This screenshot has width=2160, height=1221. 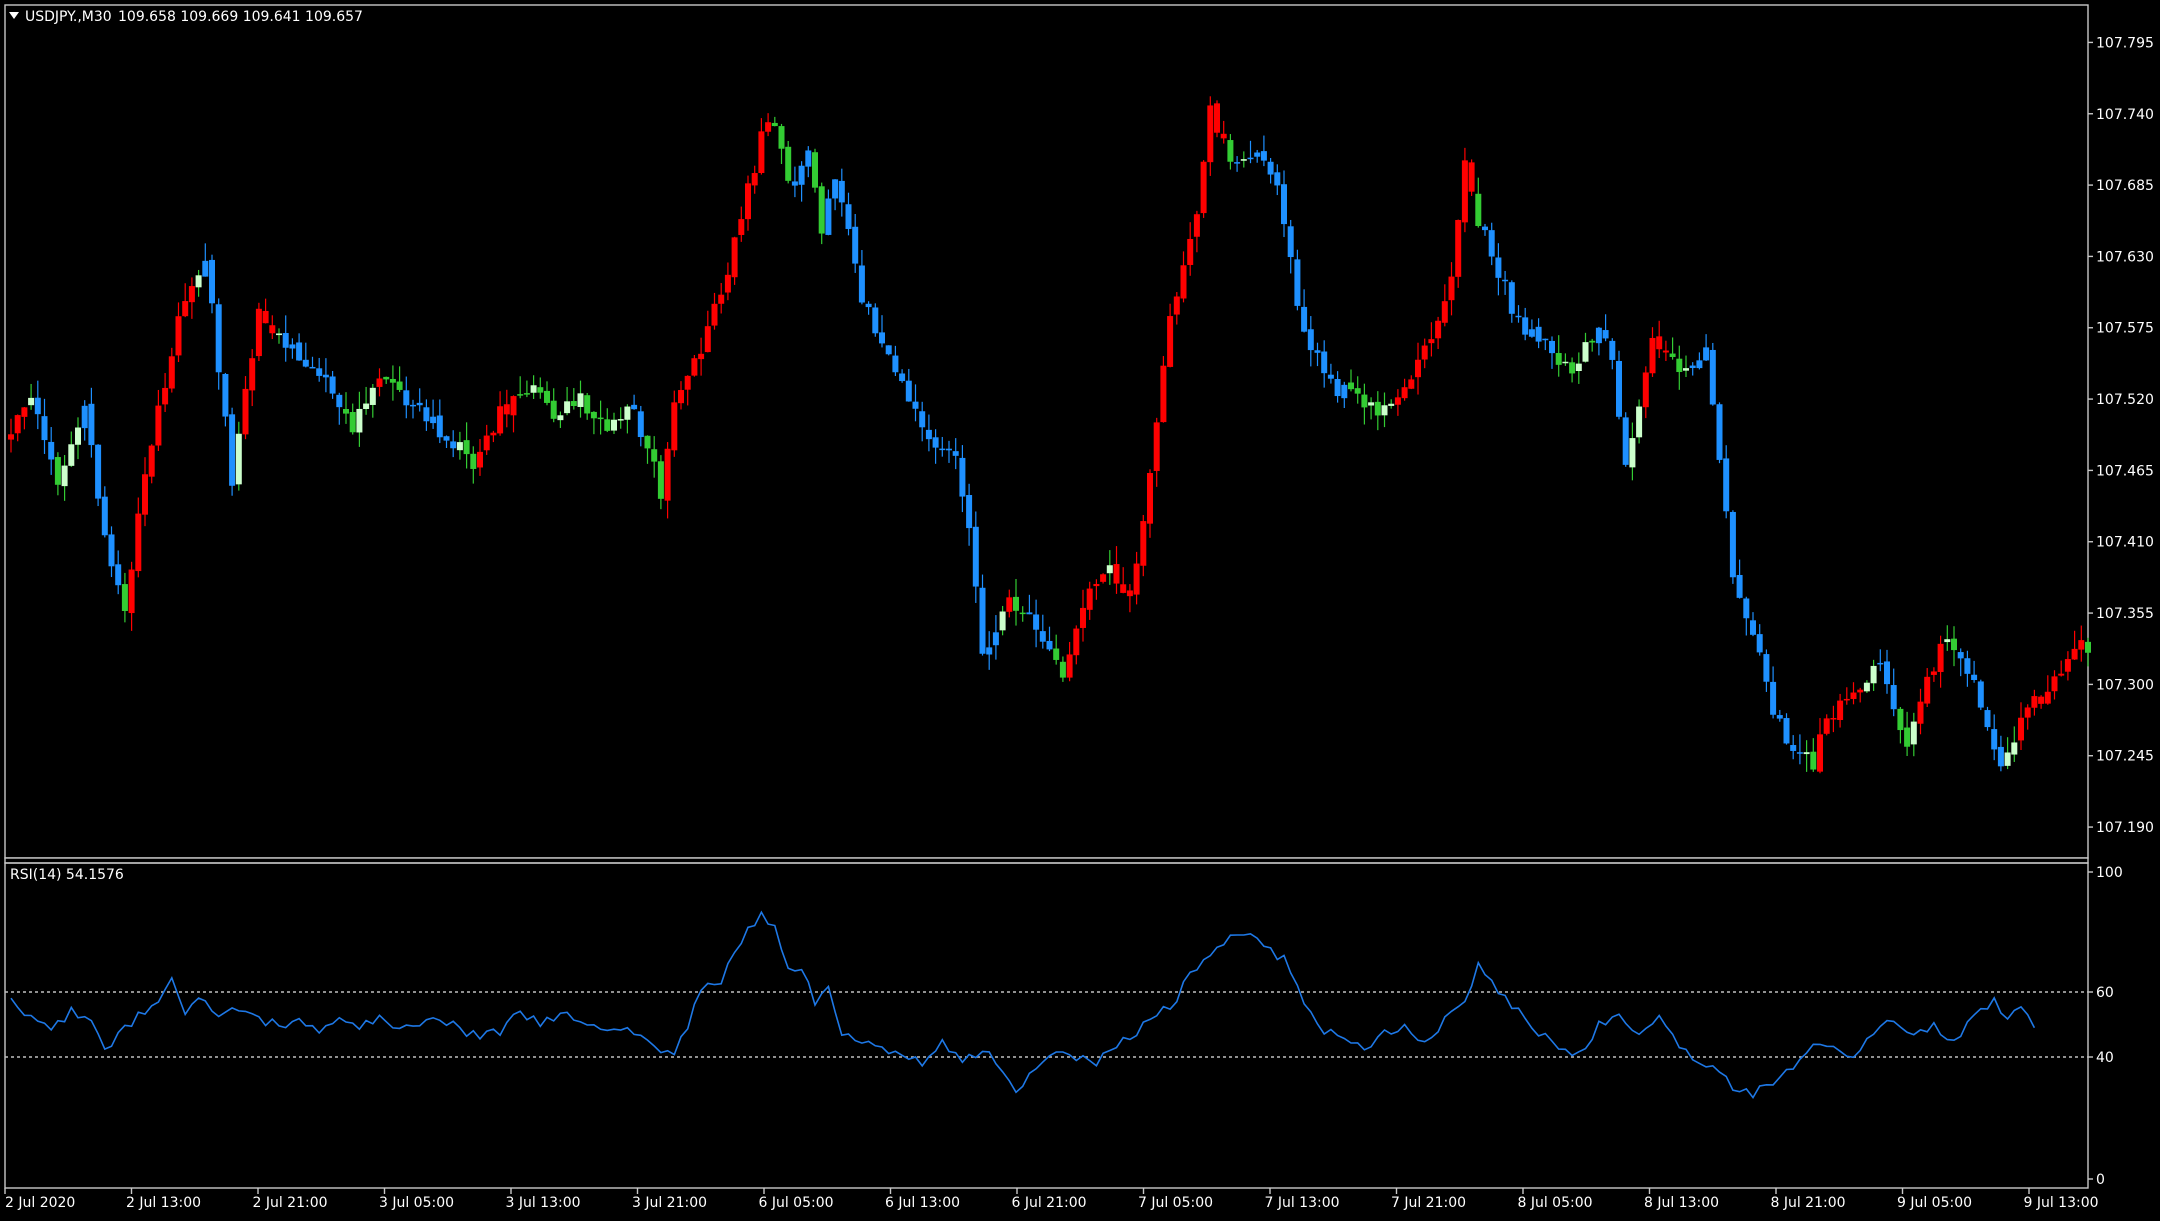 What do you see at coordinates (1046, 860) in the screenshot?
I see `pane-separator` at bounding box center [1046, 860].